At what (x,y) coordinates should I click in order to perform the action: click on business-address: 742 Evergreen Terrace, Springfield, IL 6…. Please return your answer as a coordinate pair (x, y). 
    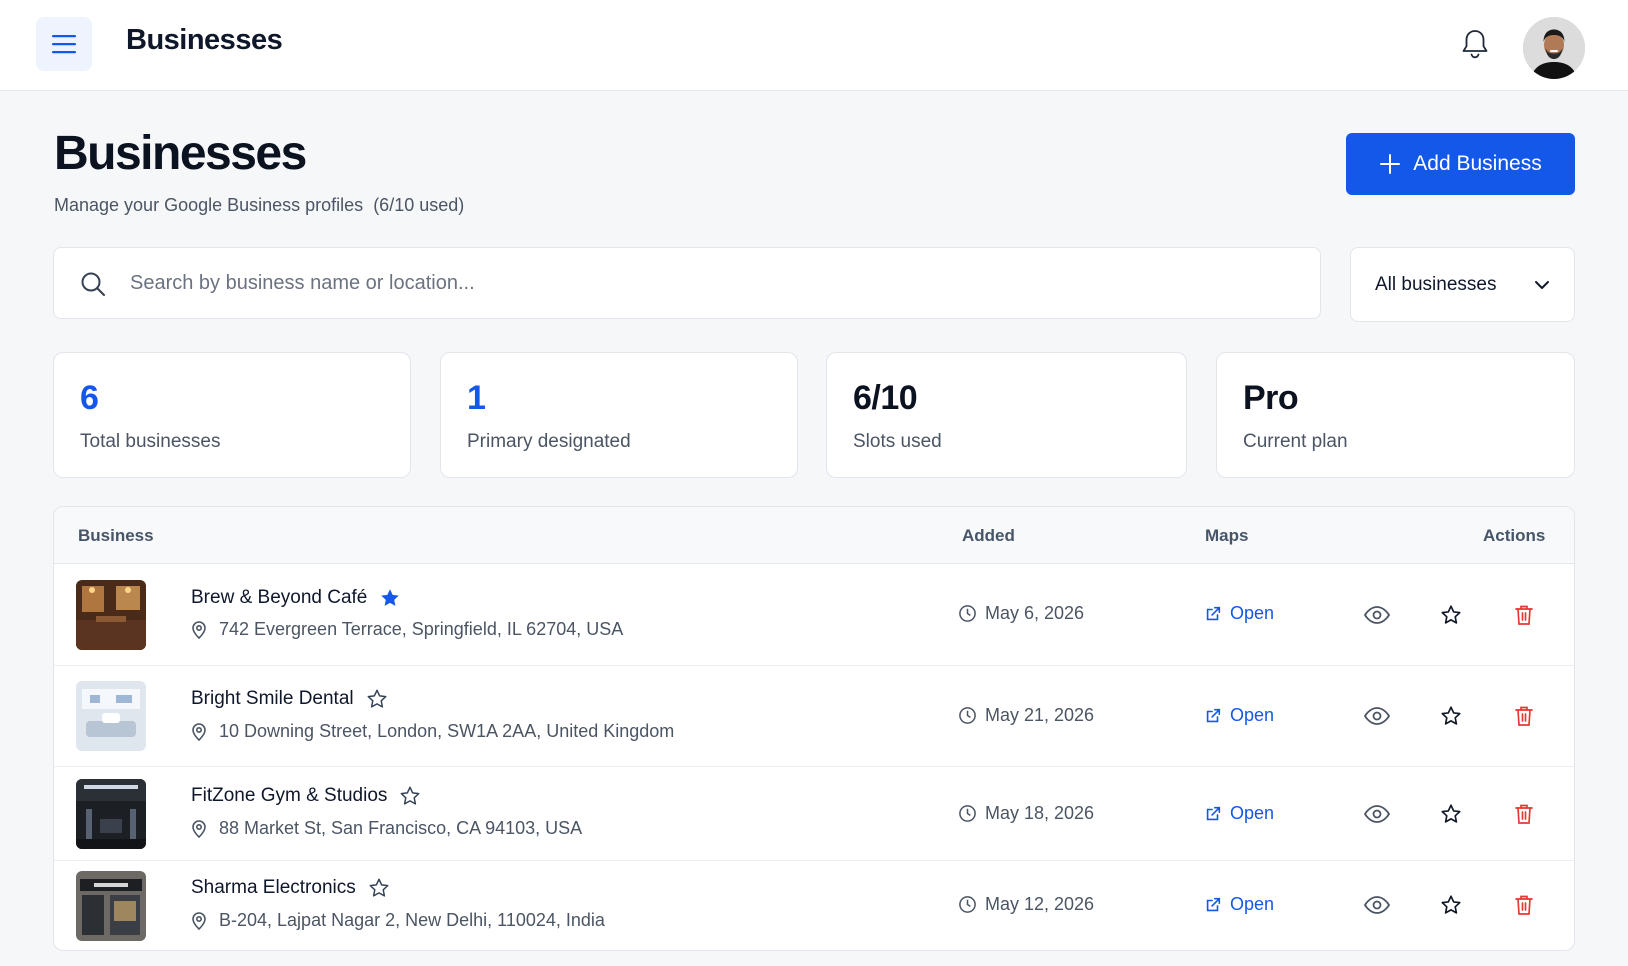
    Looking at the image, I should click on (407, 629).